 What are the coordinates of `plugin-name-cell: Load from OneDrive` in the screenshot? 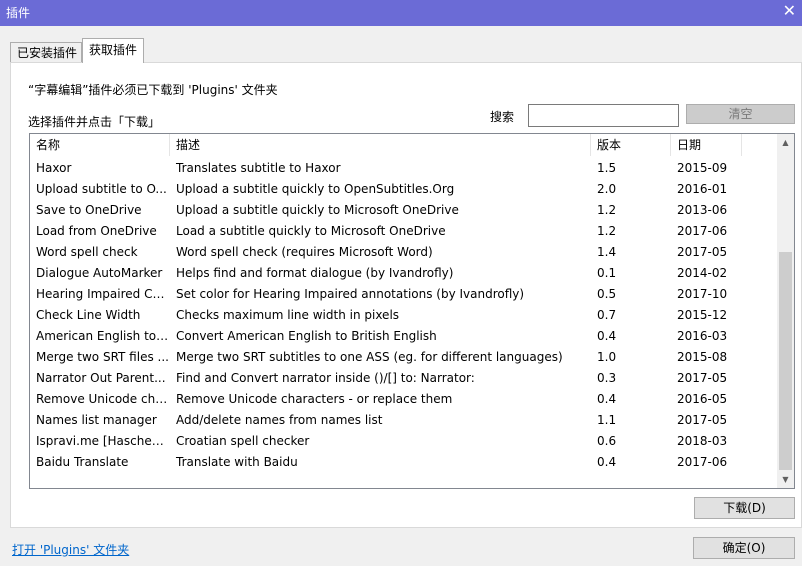 It's located at (96, 231).